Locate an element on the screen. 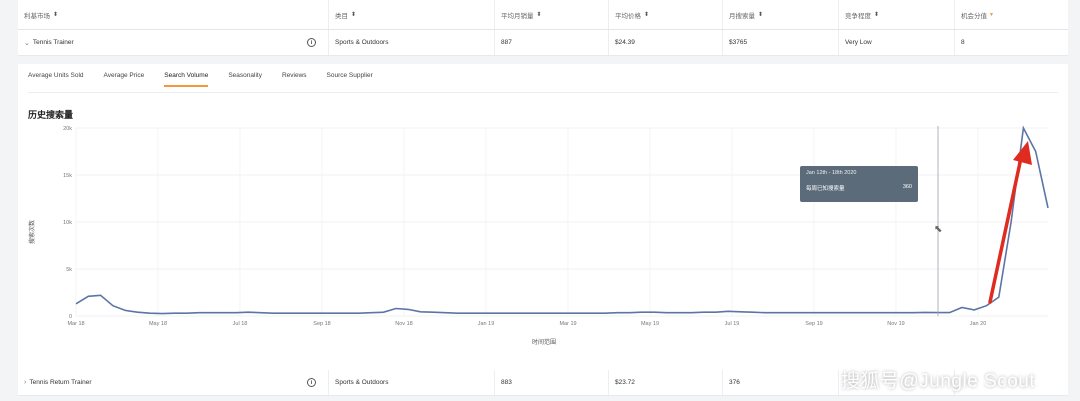 The width and height of the screenshot is (1080, 401). units-cell: 883 is located at coordinates (551, 382).